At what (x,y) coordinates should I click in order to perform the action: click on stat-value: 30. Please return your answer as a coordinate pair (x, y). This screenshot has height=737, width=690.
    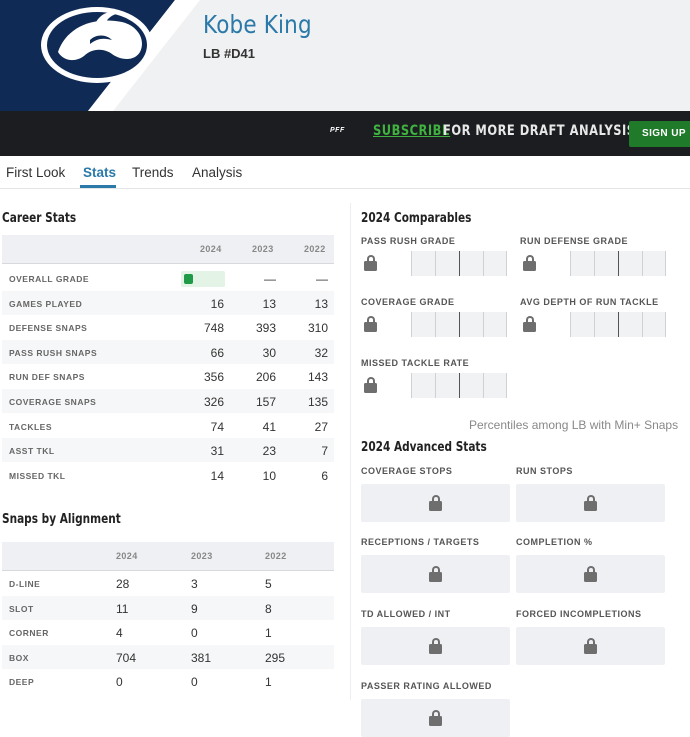
    Looking at the image, I should click on (269, 352).